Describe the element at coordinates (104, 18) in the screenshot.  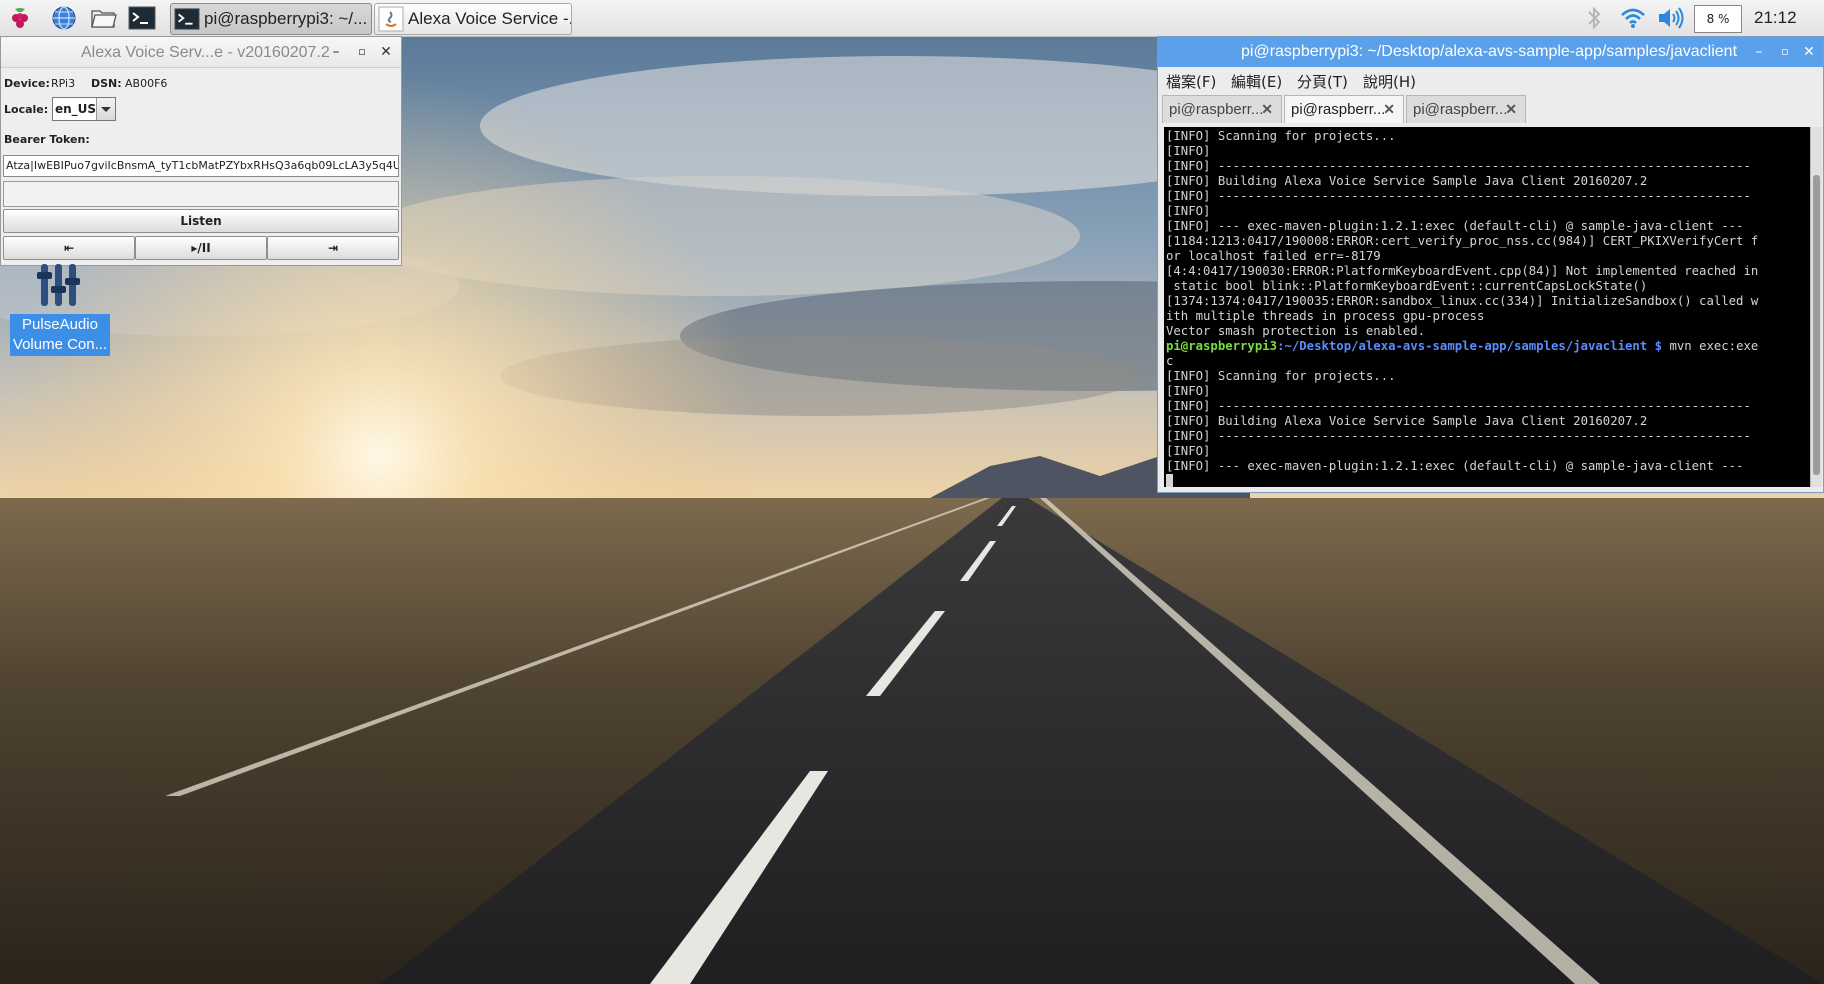
I see `file-manager-icon` at that location.